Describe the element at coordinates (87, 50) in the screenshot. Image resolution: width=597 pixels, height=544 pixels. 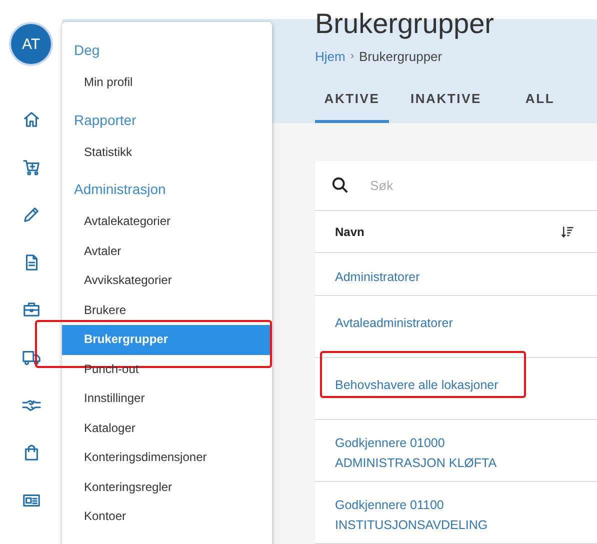
I see `menu-section-title: Deg` at that location.